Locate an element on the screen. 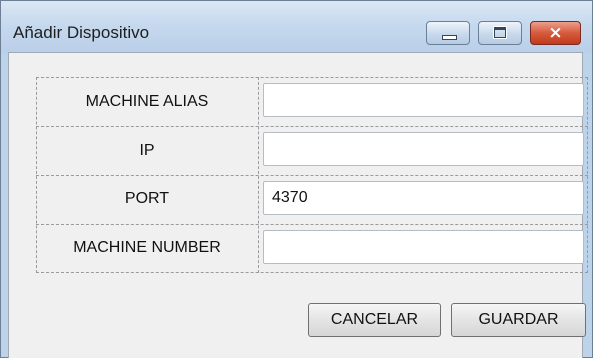 The height and width of the screenshot is (358, 593). cancel-button: CANCELAR is located at coordinates (374, 320).